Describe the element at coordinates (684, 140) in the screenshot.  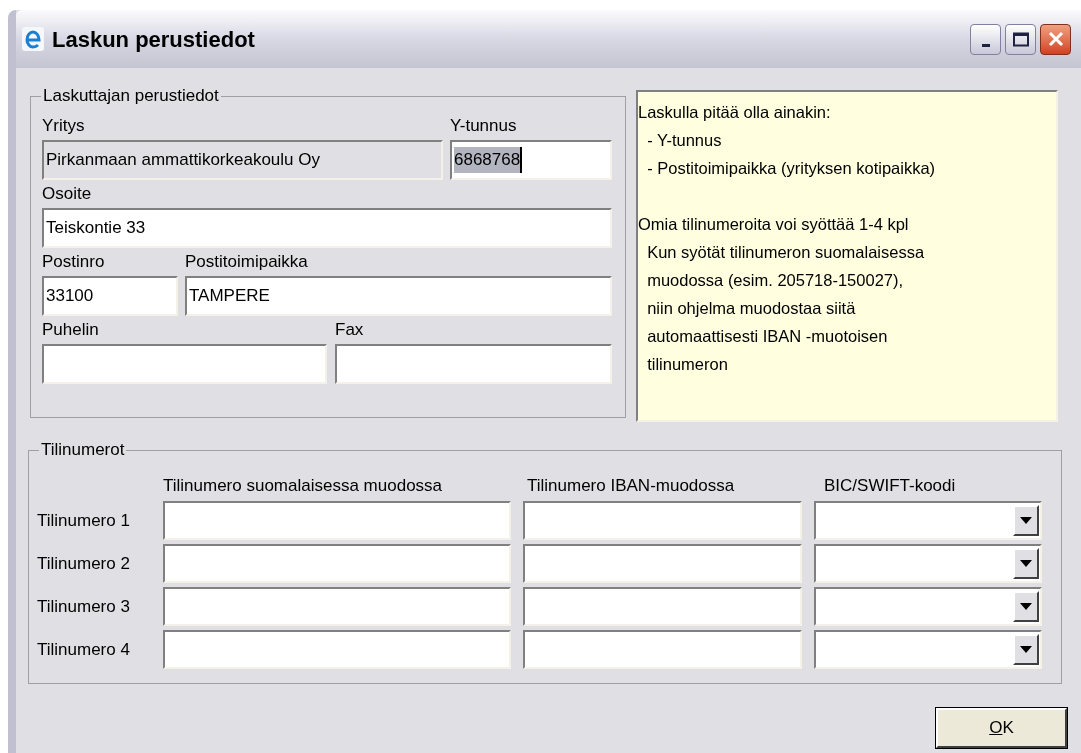
I see `info-text: - Y-tunnus` at that location.